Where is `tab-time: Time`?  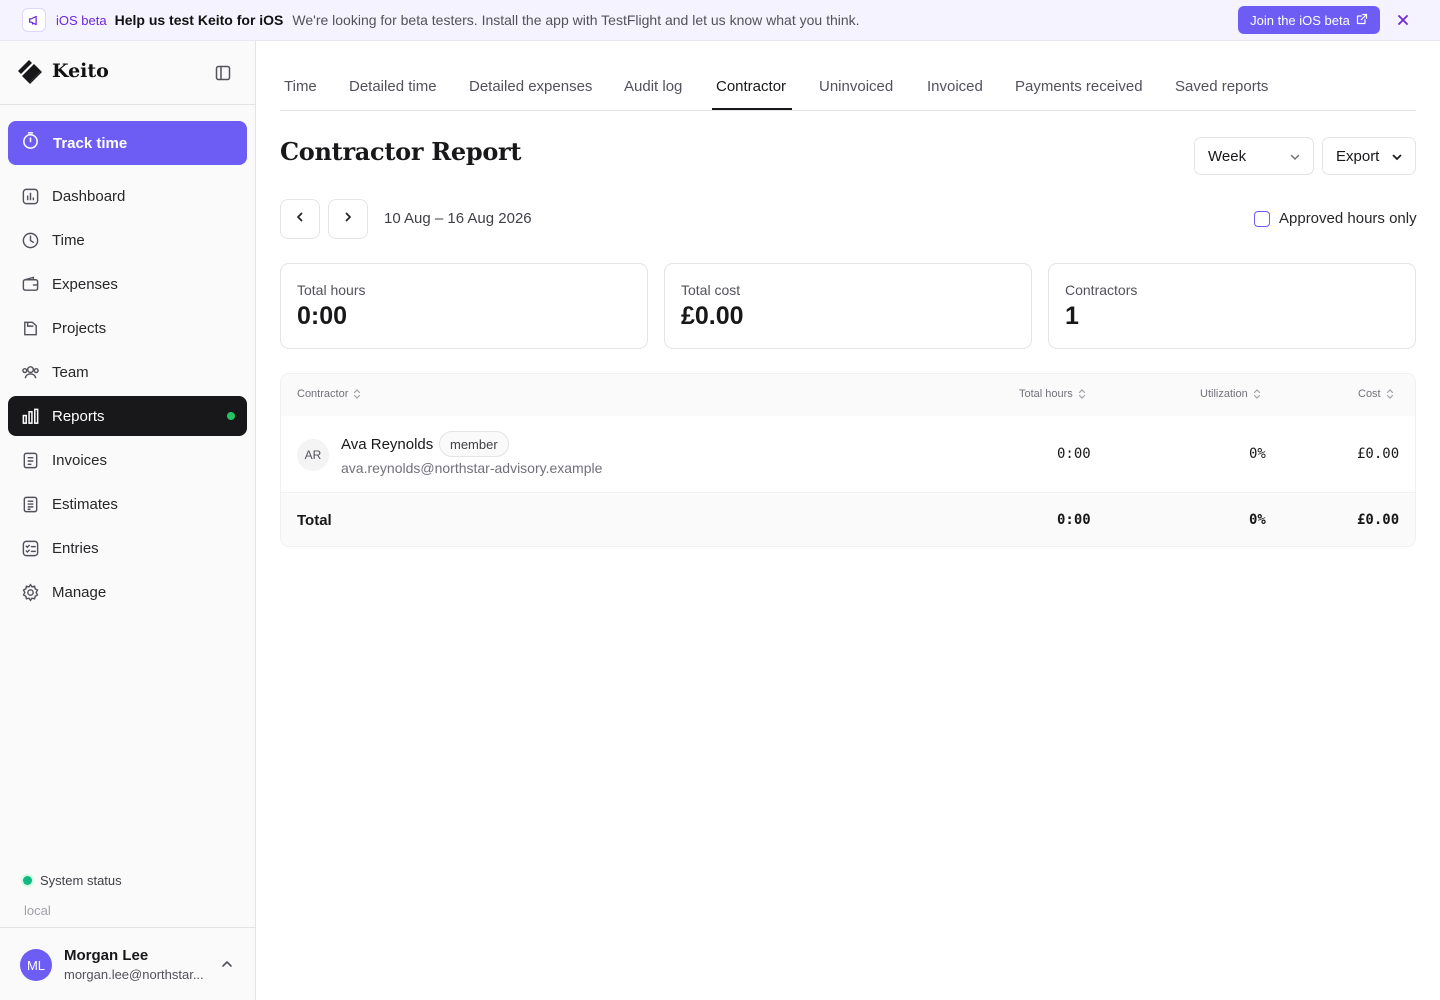
tab-time: Time is located at coordinates (300, 86).